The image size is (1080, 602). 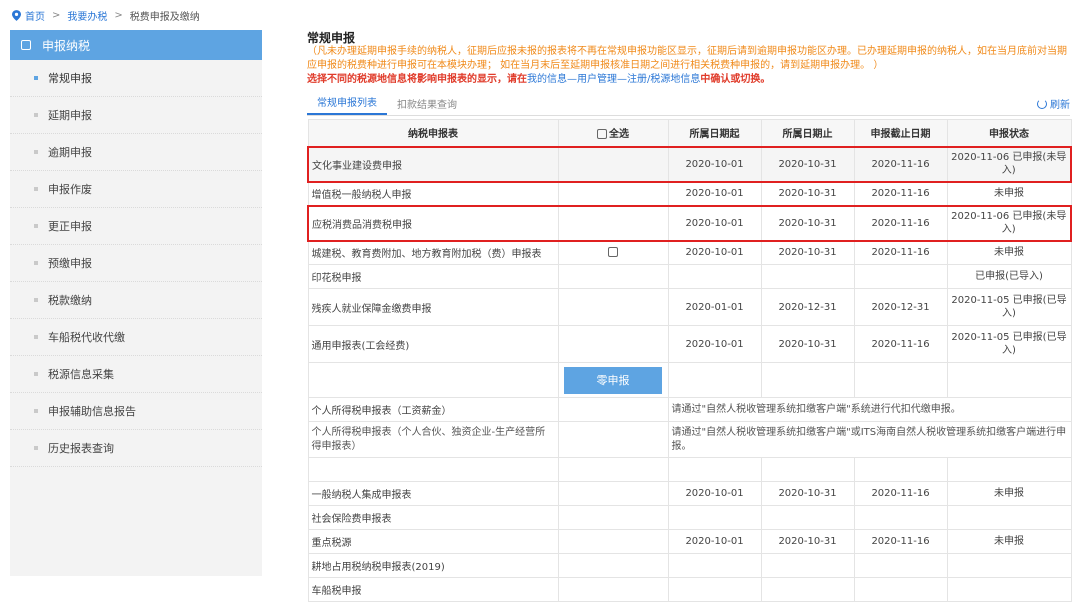 What do you see at coordinates (331, 38) in the screenshot?
I see `page-title: 常规申报` at bounding box center [331, 38].